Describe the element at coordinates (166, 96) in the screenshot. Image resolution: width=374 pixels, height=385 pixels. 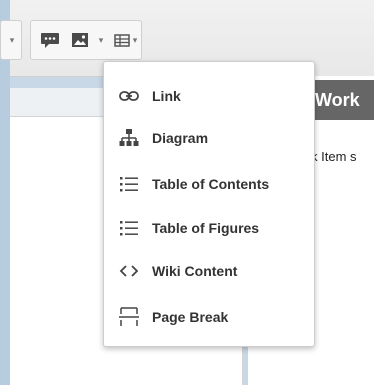
I see `menu-item-label: Link` at that location.